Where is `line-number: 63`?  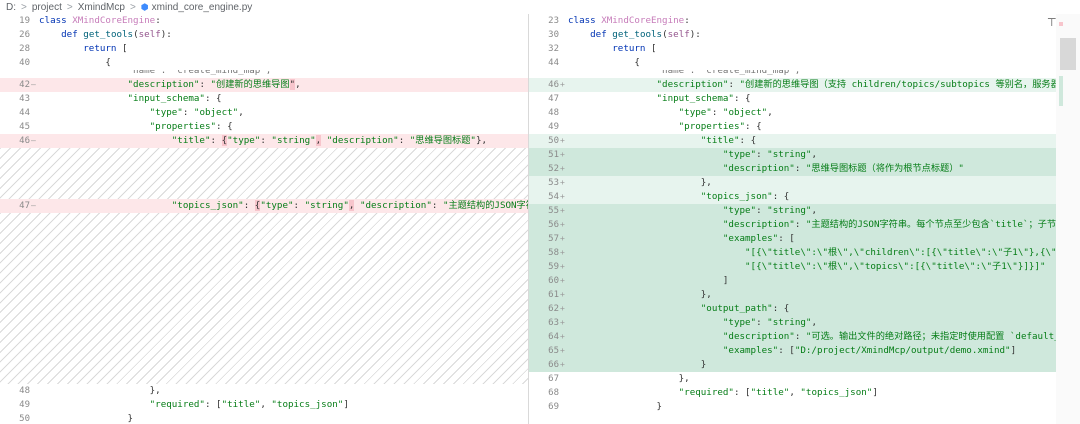 line-number: 63 is located at coordinates (553, 323).